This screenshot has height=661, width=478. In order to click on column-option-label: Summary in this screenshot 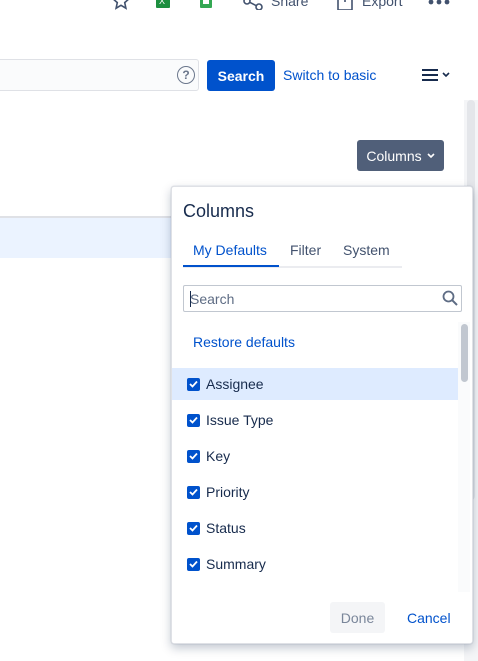, I will do `click(236, 564)`.